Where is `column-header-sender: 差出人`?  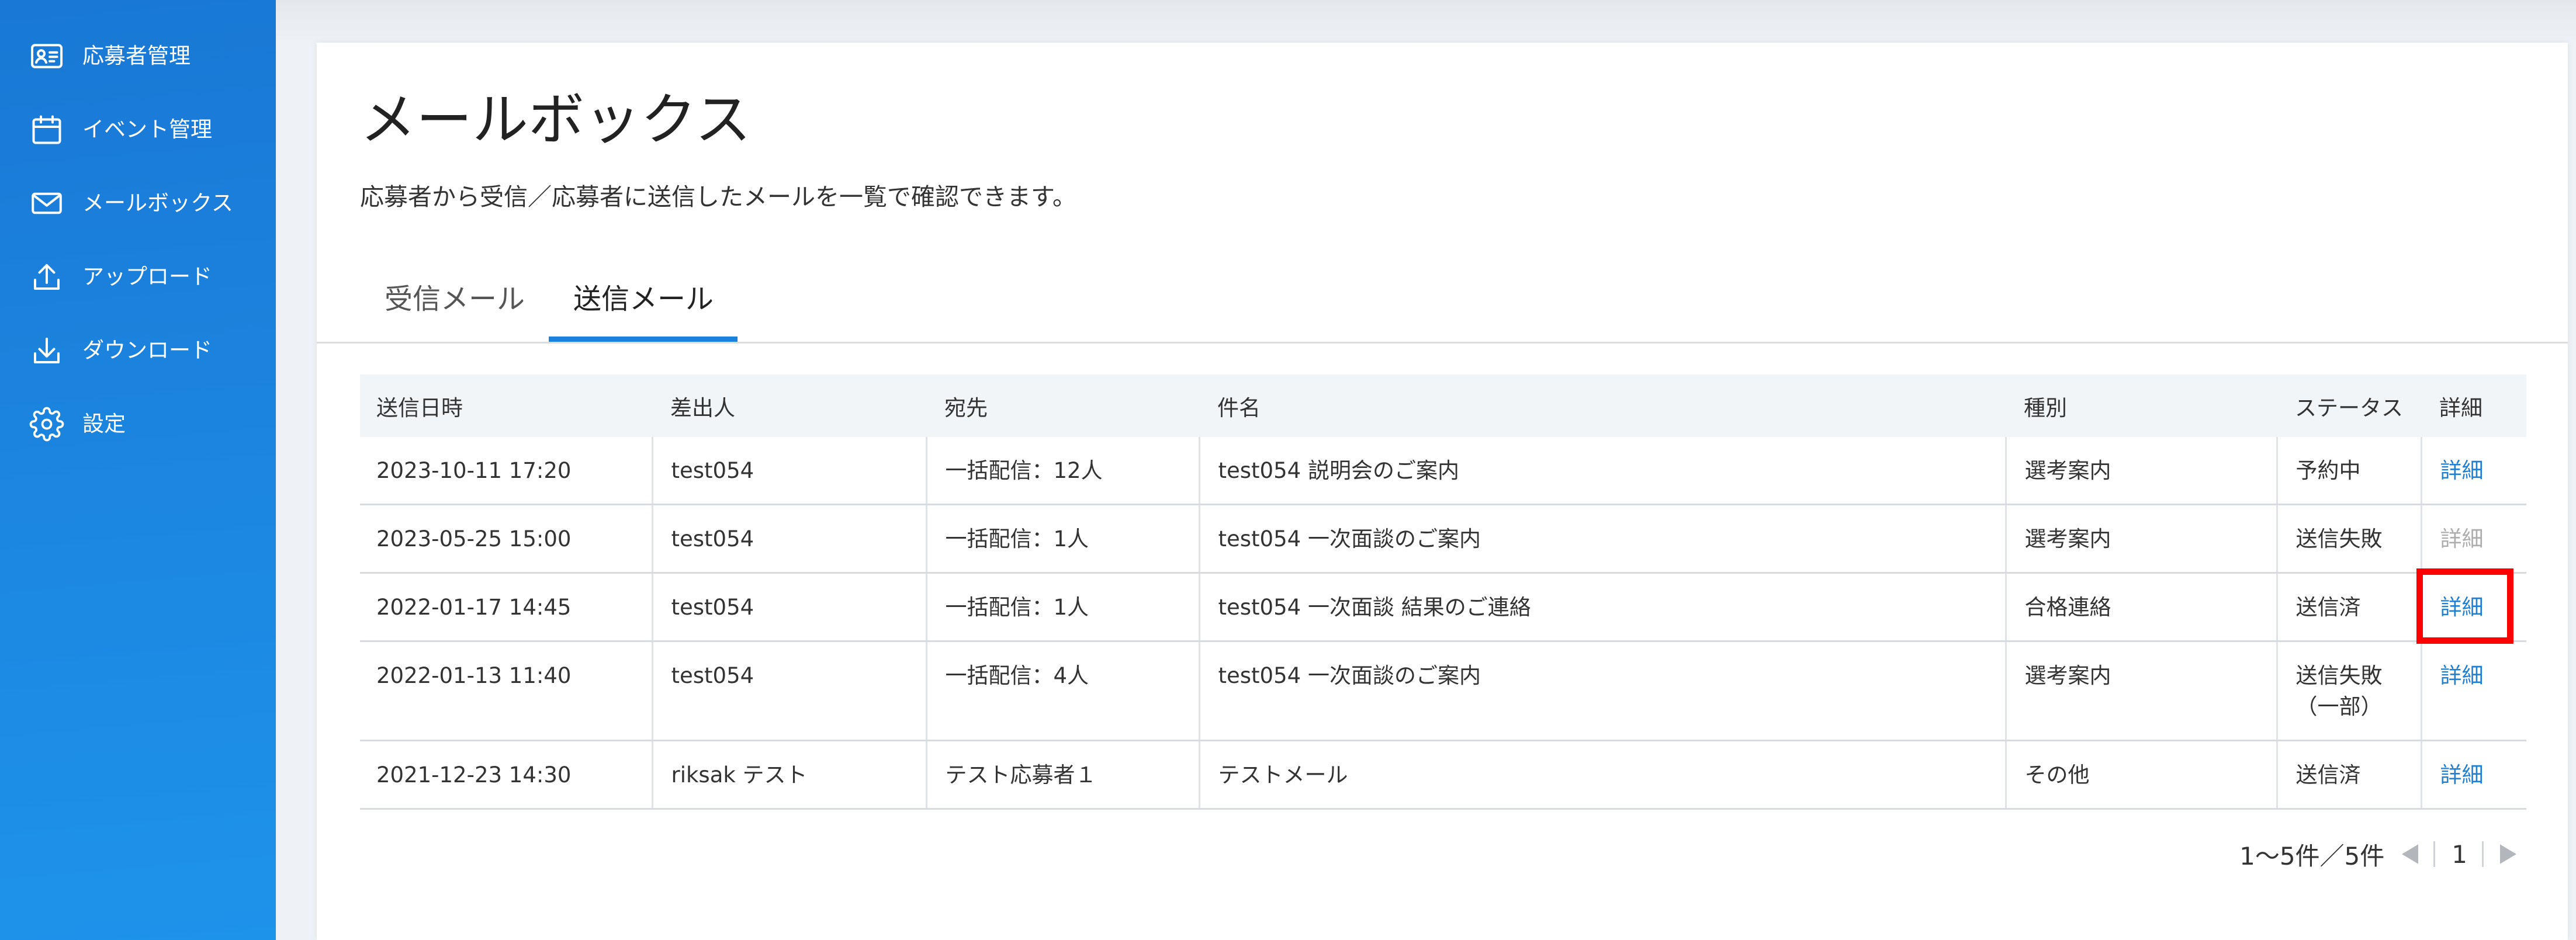 column-header-sender: 差出人 is located at coordinates (789, 406).